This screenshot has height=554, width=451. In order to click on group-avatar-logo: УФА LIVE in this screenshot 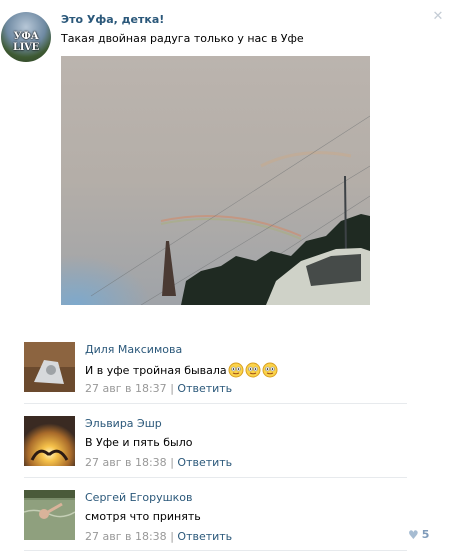, I will do `click(26, 42)`.